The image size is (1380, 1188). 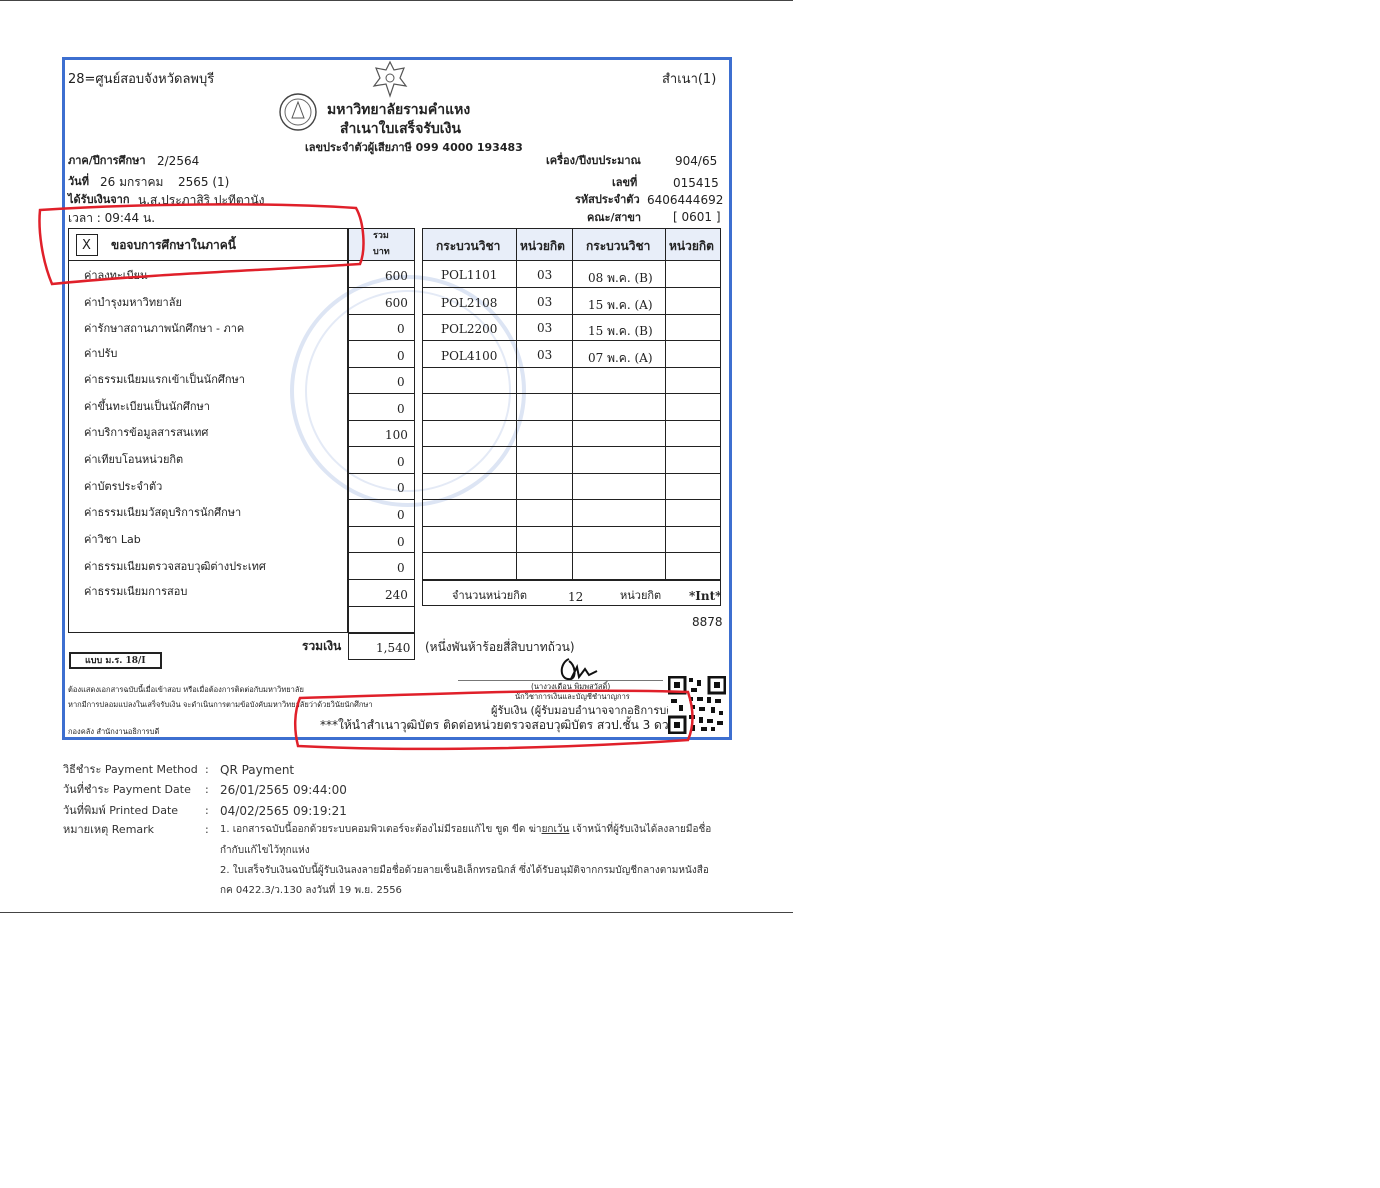 I want to click on date-year: 2565 (1), so click(x=204, y=182).